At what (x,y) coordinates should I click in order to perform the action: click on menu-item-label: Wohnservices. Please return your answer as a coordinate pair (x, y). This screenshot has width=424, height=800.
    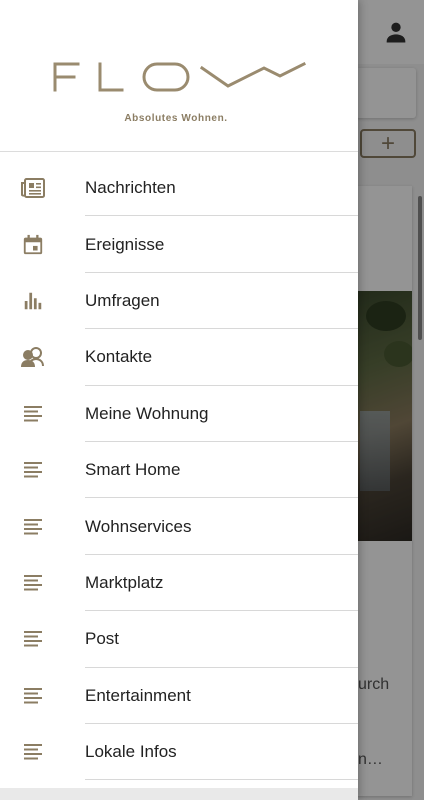
    Looking at the image, I should click on (138, 526).